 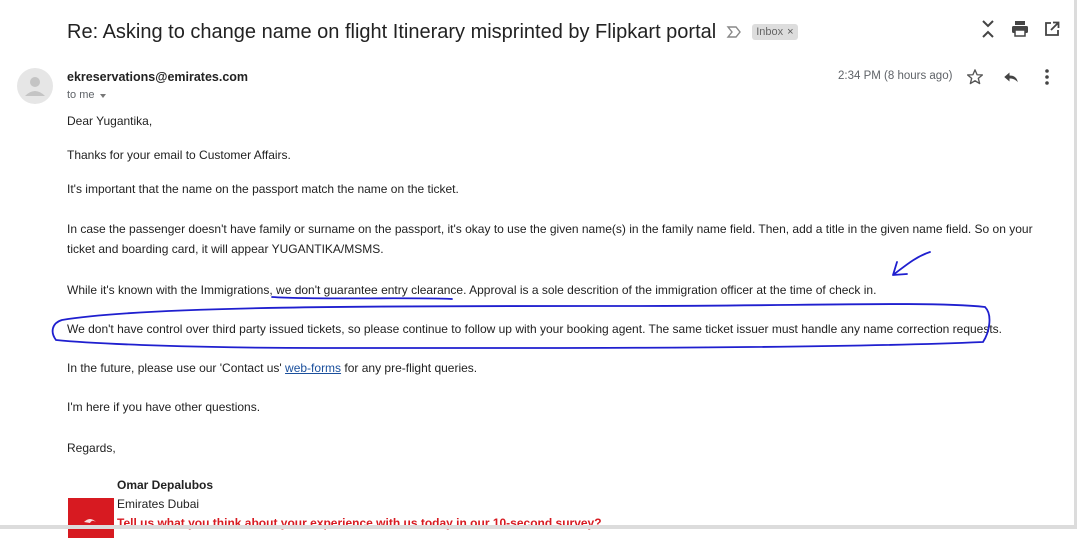 I want to click on remove-label-button: ×, so click(x=790, y=32).